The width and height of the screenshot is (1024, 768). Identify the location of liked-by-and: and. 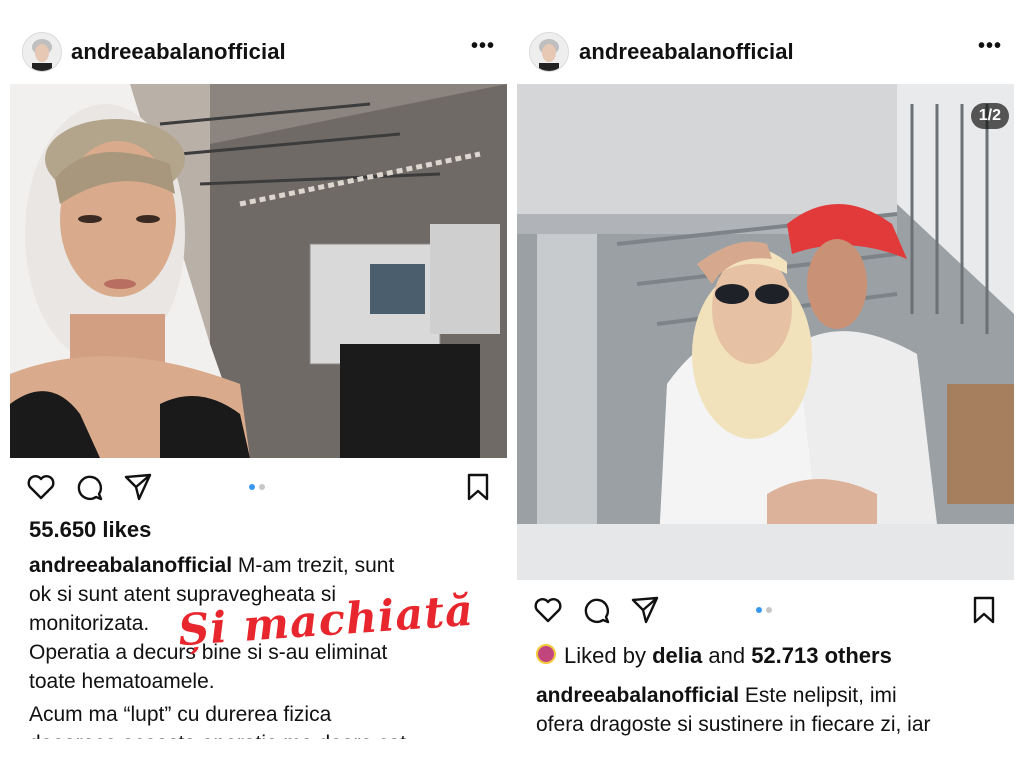
(727, 655).